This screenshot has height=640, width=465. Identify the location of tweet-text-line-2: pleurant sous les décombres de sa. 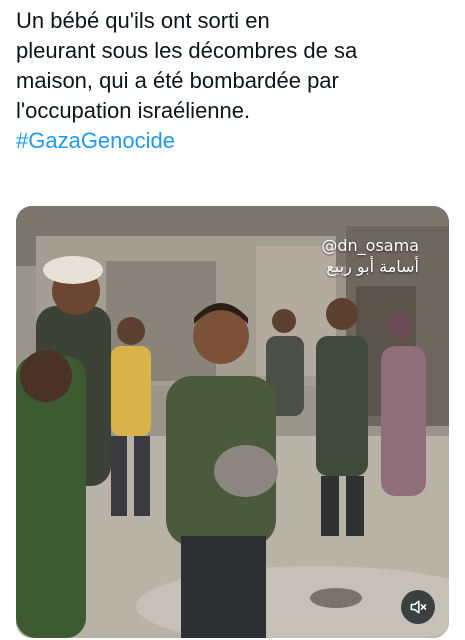
(187, 50).